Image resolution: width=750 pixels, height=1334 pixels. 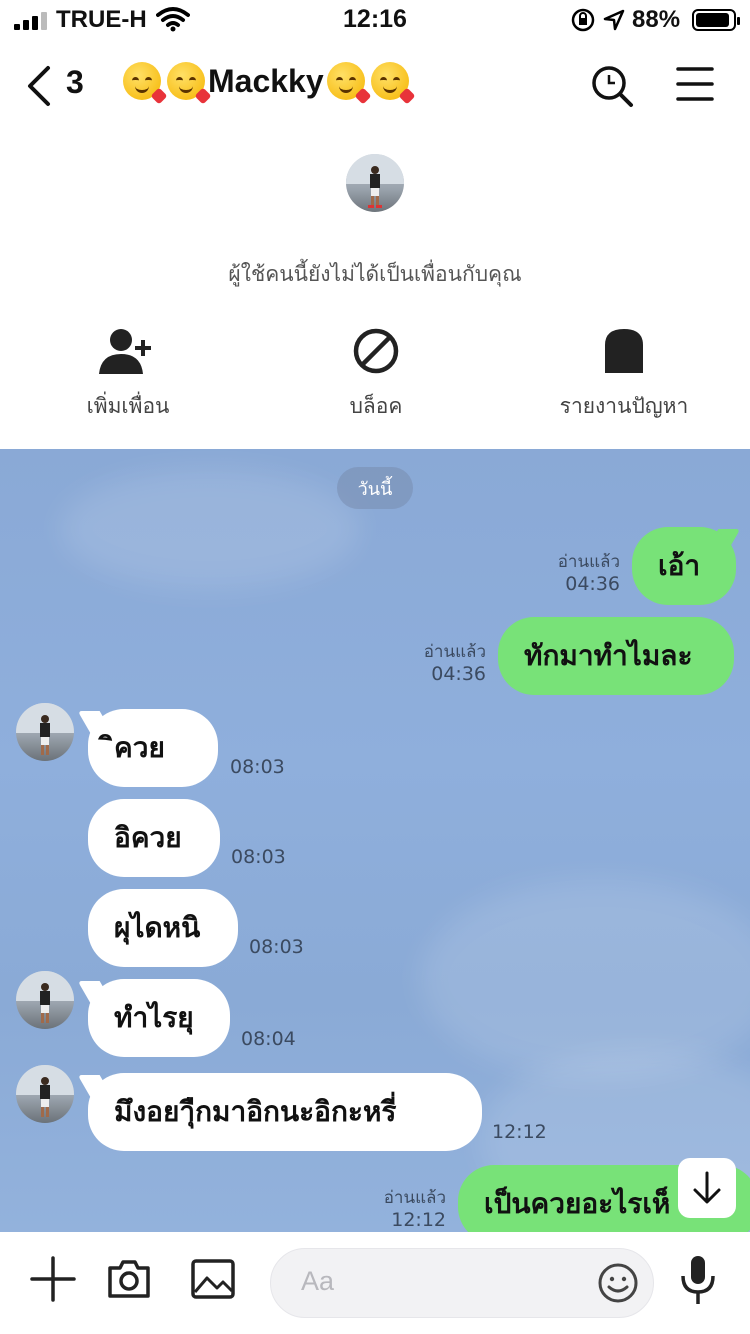 What do you see at coordinates (128, 406) in the screenshot?
I see `add-friend-label: เพิ่มเพื่อน` at bounding box center [128, 406].